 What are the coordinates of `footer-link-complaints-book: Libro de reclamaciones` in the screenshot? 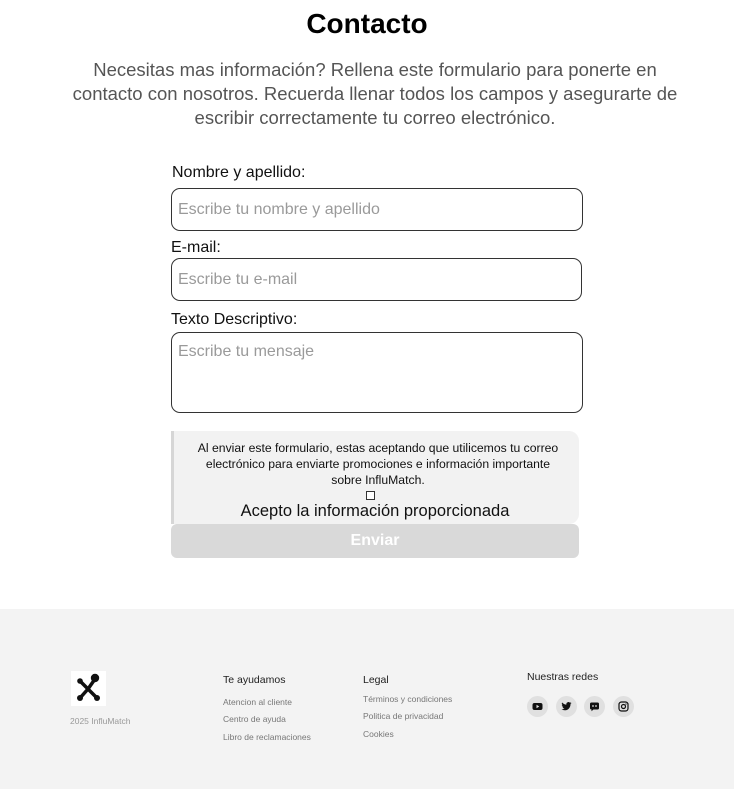 It's located at (267, 737).